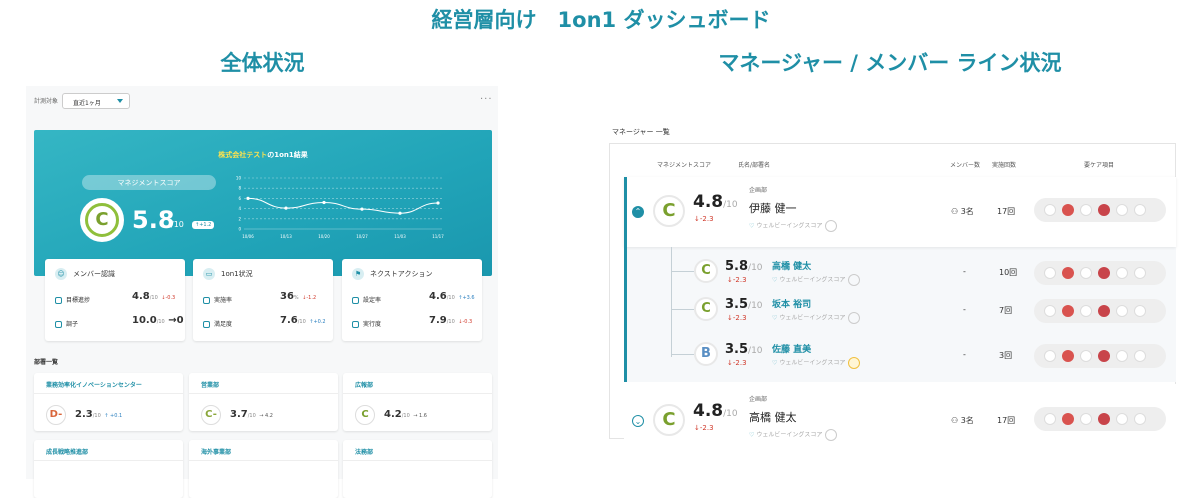  Describe the element at coordinates (486, 99) in the screenshot. I see `more-menu-icon: ···` at that location.